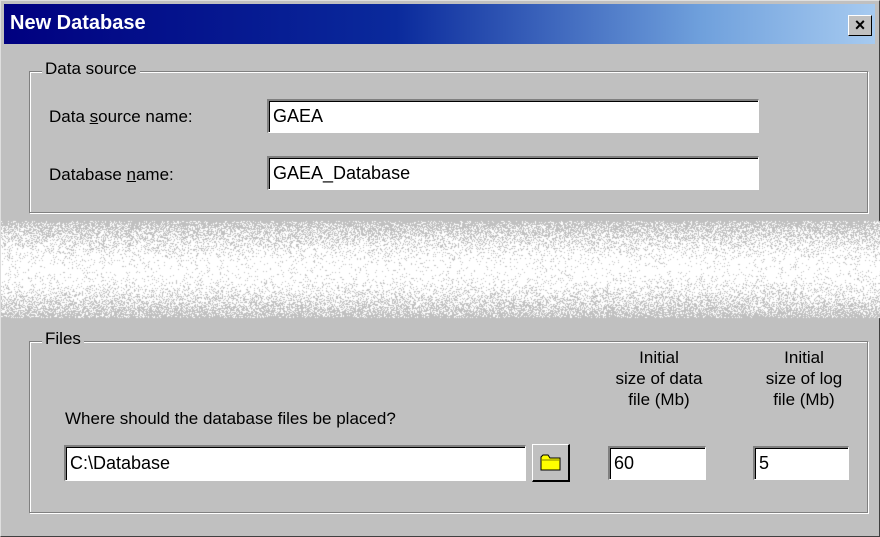 The height and width of the screenshot is (537, 880). Describe the element at coordinates (131, 174) in the screenshot. I see `access-key-n: n` at that location.